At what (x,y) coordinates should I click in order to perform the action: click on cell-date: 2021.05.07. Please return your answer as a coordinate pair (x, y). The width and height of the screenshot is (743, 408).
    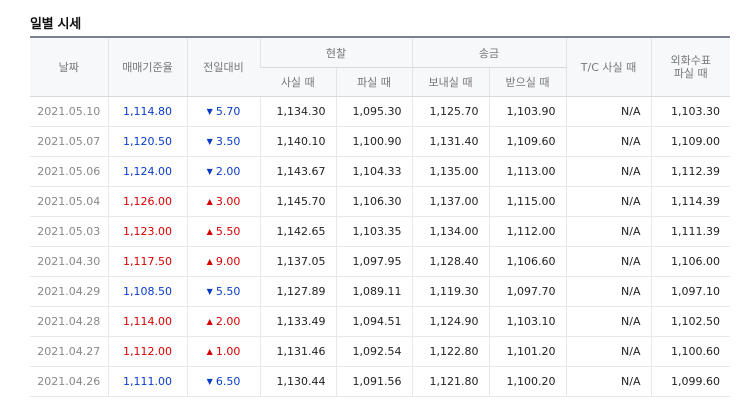
    Looking at the image, I should click on (69, 141).